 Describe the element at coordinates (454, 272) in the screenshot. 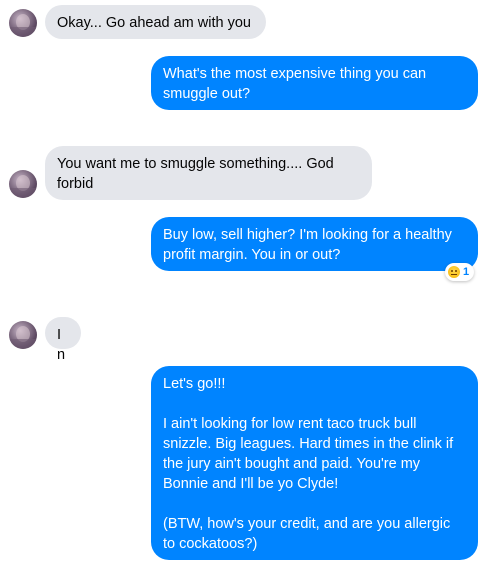

I see `grimacing-face-icon` at that location.